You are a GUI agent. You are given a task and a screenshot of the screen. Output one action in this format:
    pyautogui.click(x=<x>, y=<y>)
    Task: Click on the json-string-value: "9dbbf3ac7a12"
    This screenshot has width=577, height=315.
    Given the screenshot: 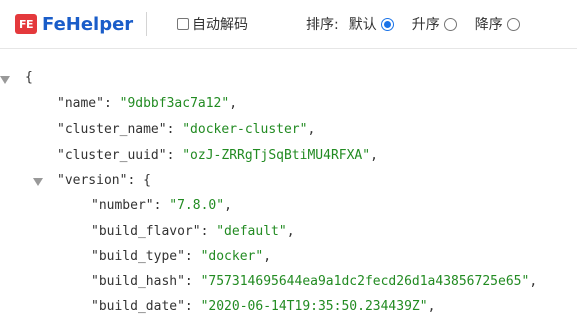 What is the action you would take?
    pyautogui.click(x=175, y=103)
    